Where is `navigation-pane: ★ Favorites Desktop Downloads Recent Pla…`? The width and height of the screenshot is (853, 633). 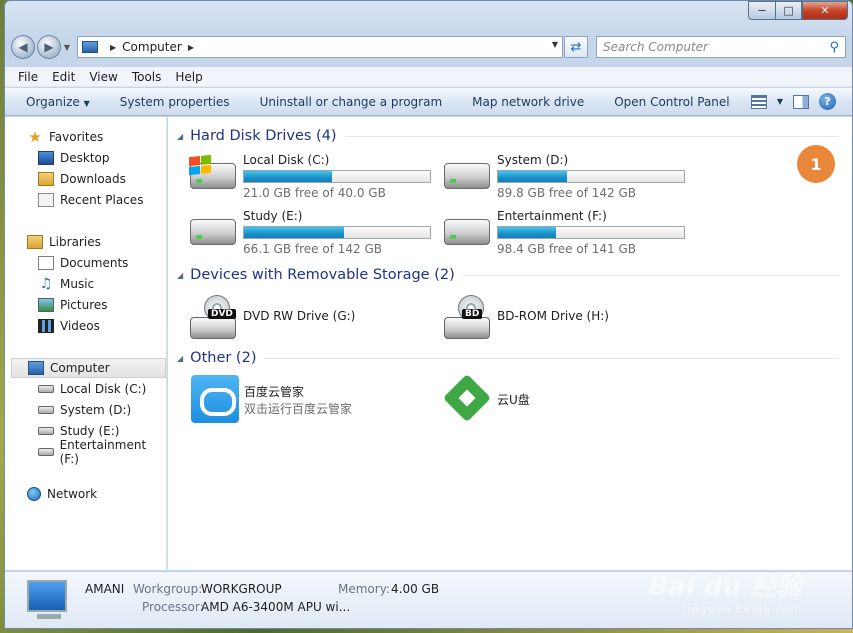 navigation-pane: ★ Favorites Desktop Downloads Recent Pla… is located at coordinates (86, 343).